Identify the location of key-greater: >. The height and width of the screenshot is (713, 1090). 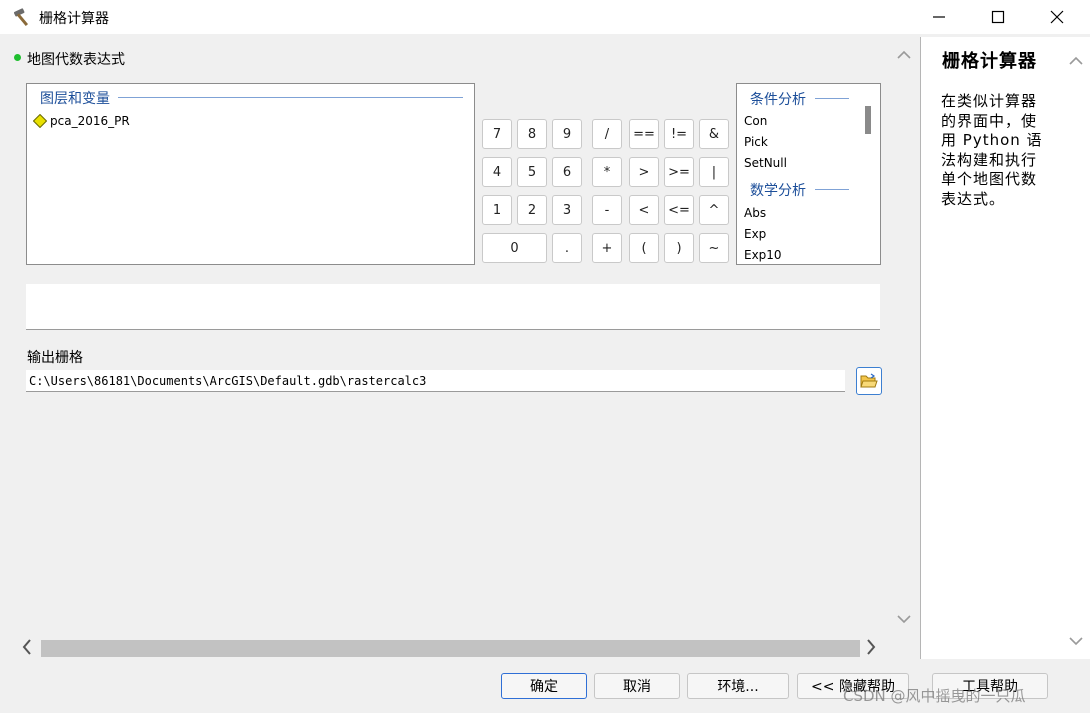
(644, 172).